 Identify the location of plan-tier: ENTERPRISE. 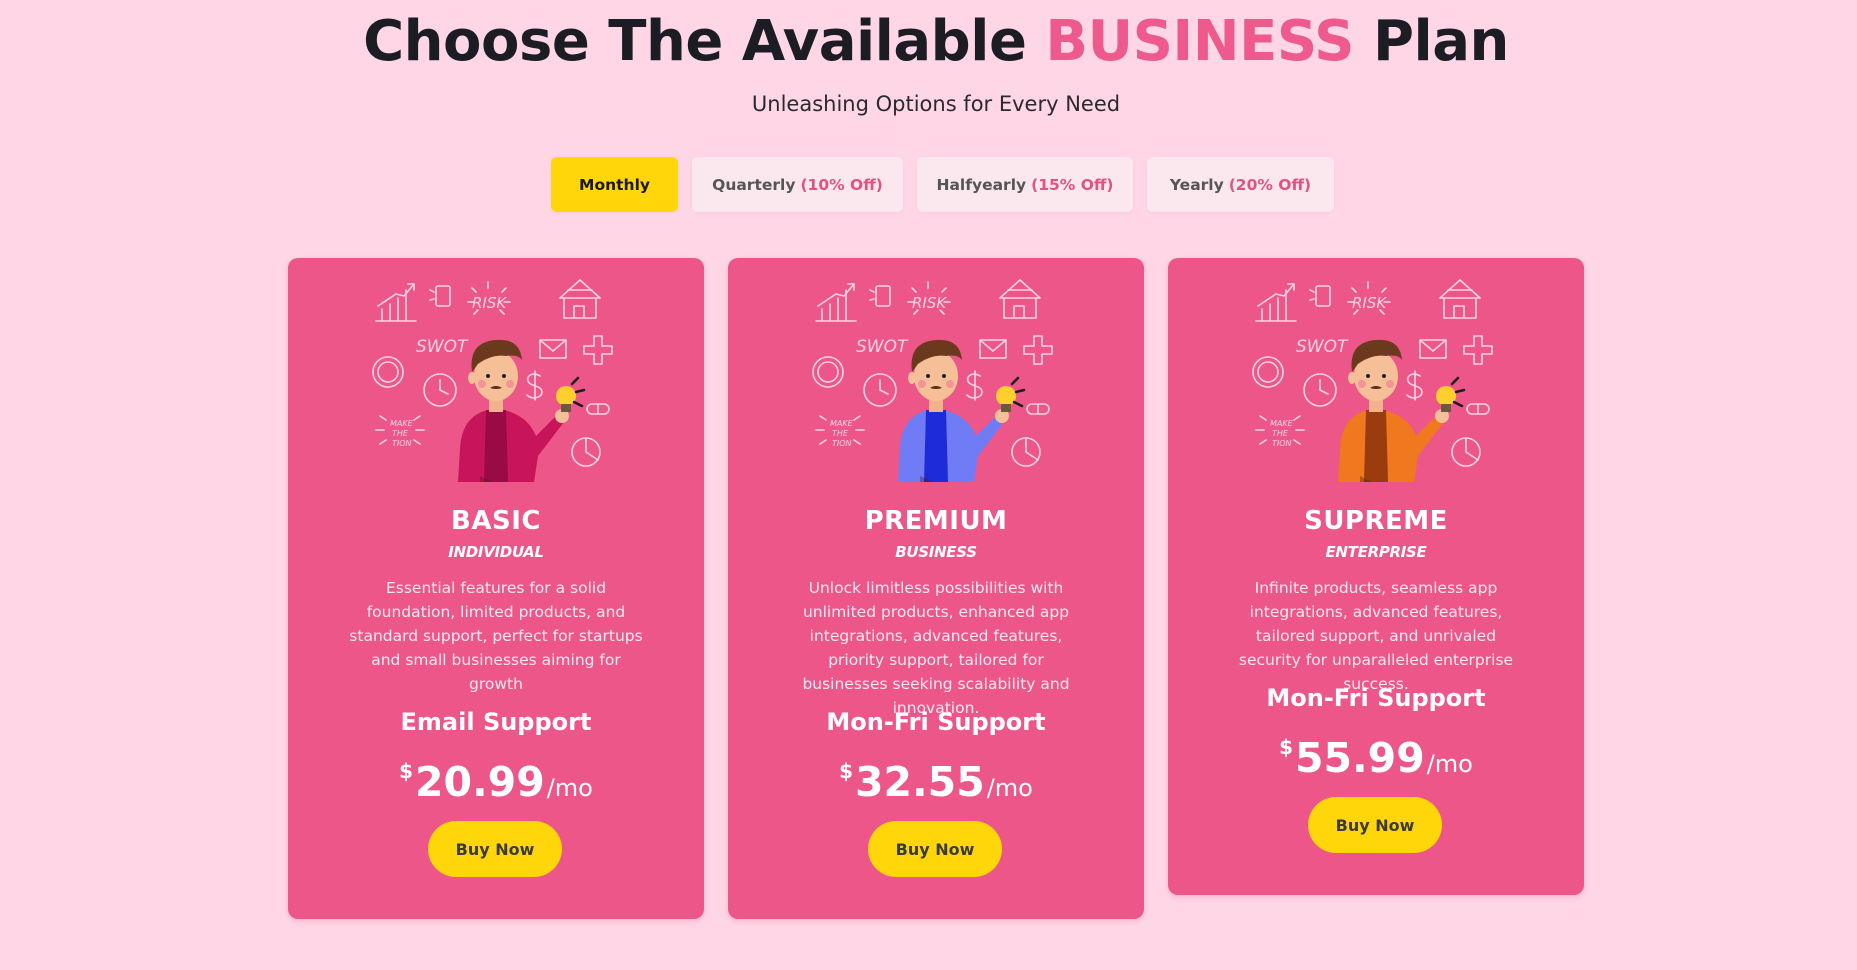
(1376, 552).